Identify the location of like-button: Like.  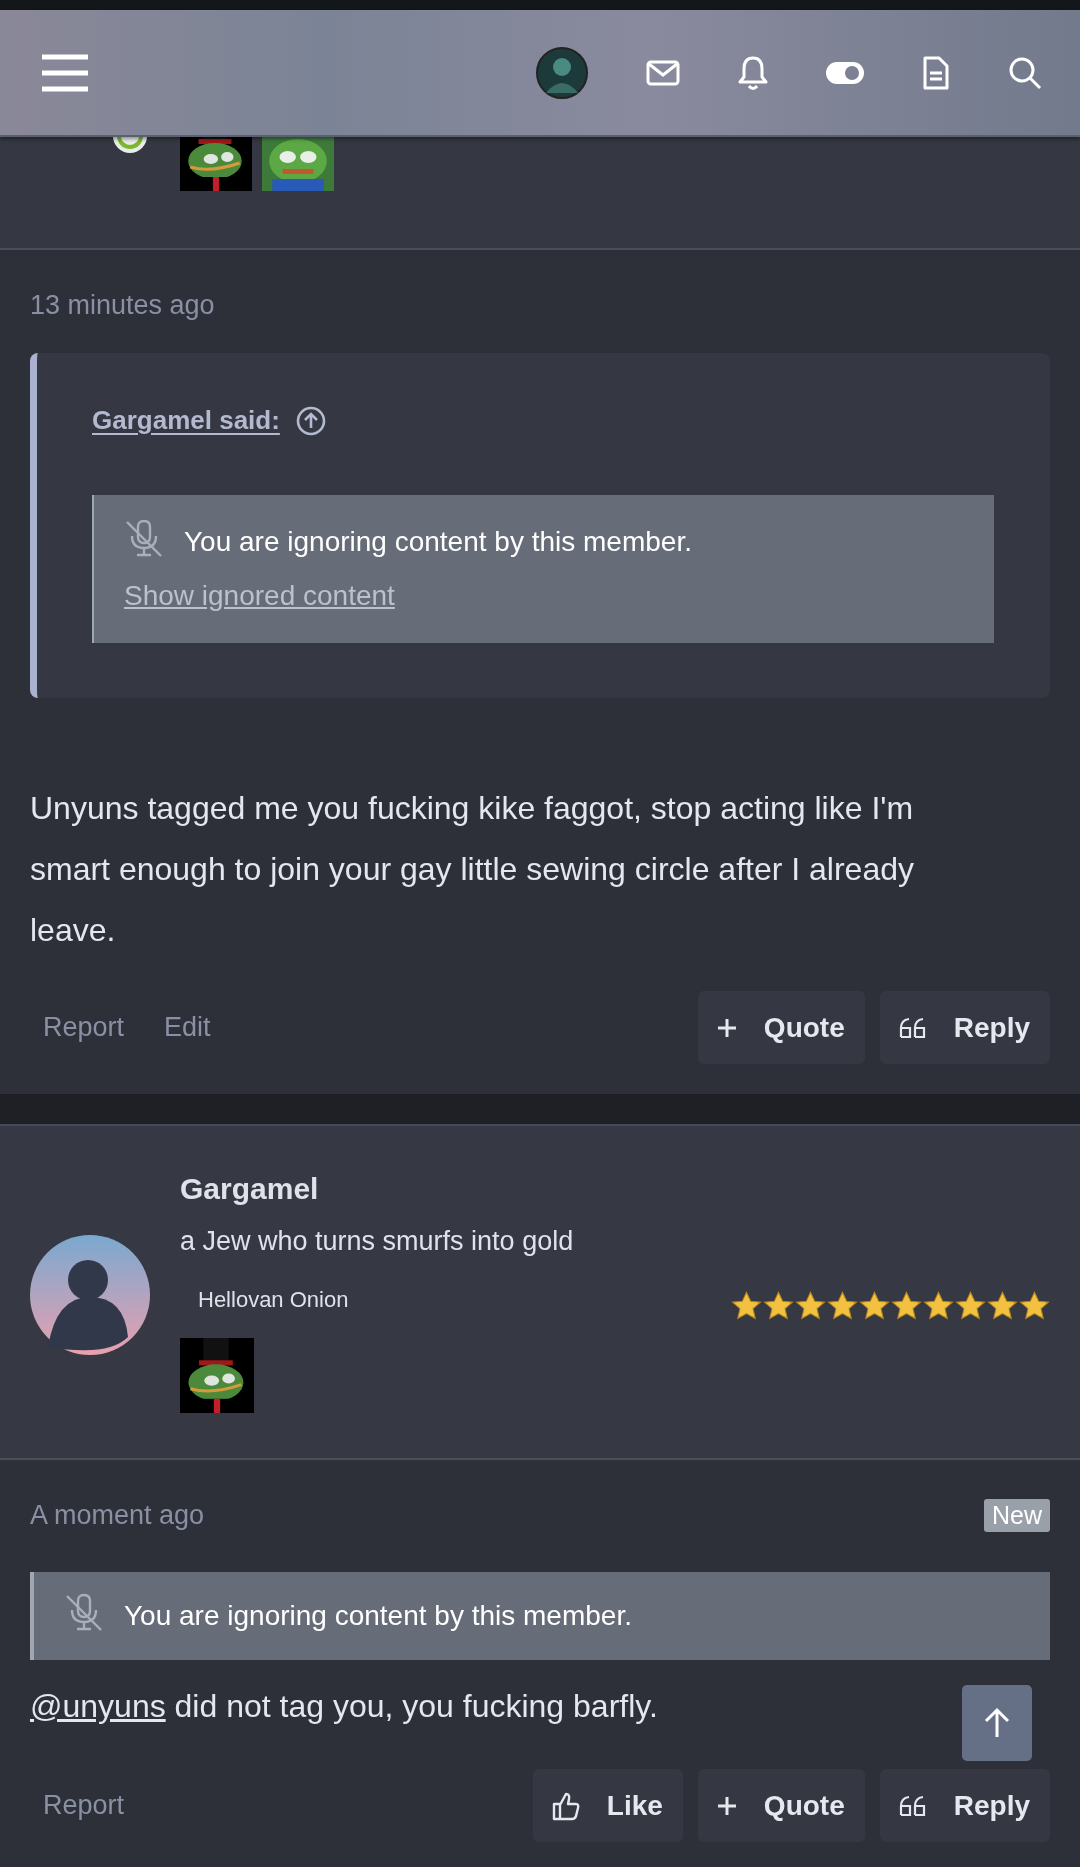
(607, 1805).